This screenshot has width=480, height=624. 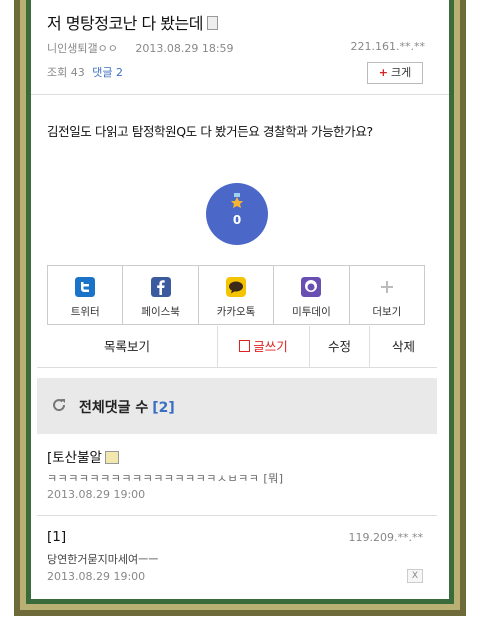 I want to click on share-facebook-label: 페이스북, so click(x=160, y=312).